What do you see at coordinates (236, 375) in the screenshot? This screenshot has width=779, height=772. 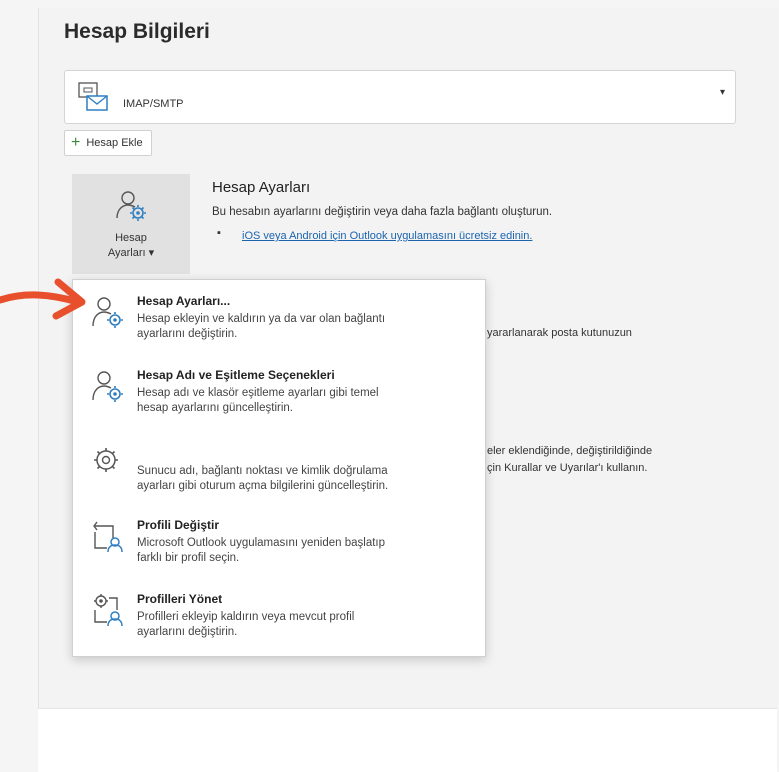 I see `menu-item-title: Hesap Adı ve Eşitleme Seçenekleri` at bounding box center [236, 375].